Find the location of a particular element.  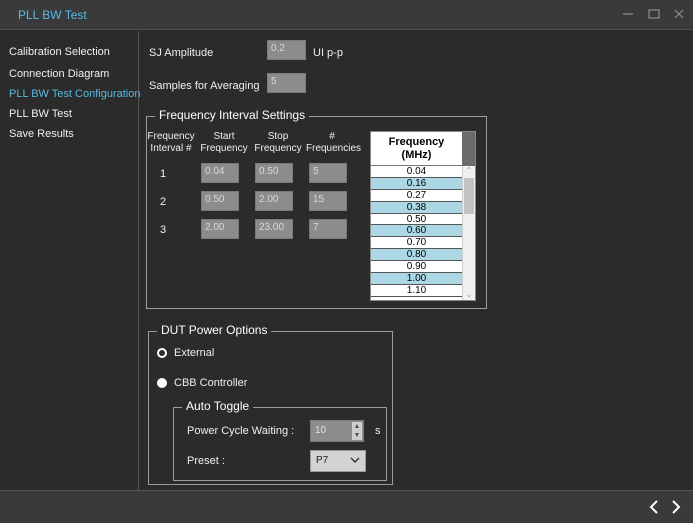

footer-bar is located at coordinates (346, 506).